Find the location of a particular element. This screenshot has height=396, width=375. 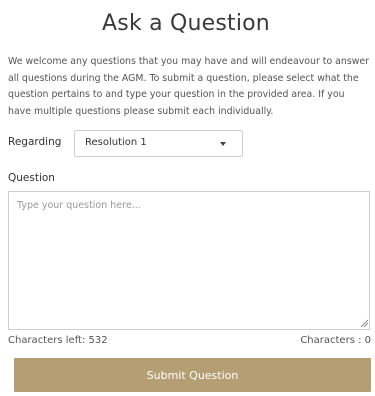

characters-left: Characters left: 532 is located at coordinates (58, 340).